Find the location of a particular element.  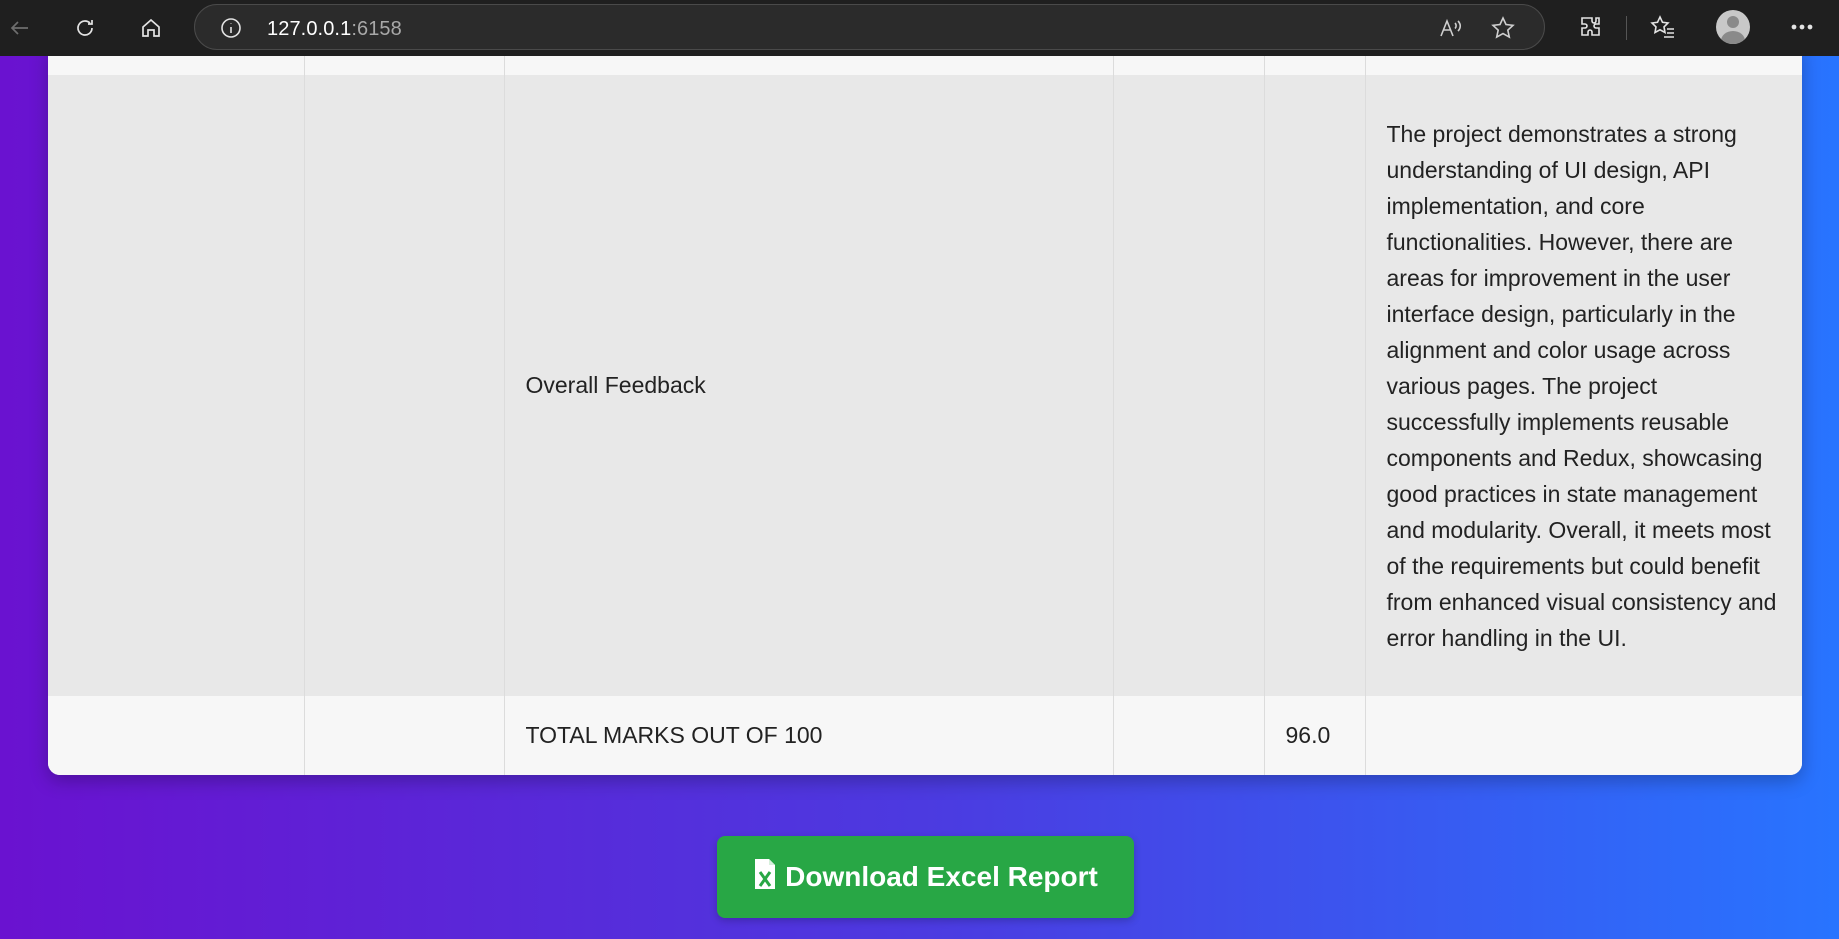

url-text: 127.0.0.1:6158 is located at coordinates (334, 29).